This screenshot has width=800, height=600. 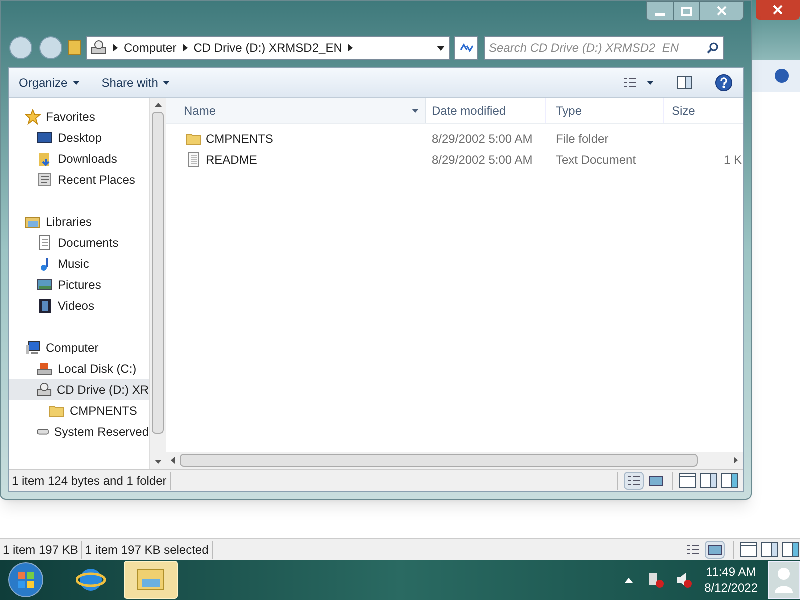 I want to click on text-file-icon, so click(x=194, y=160).